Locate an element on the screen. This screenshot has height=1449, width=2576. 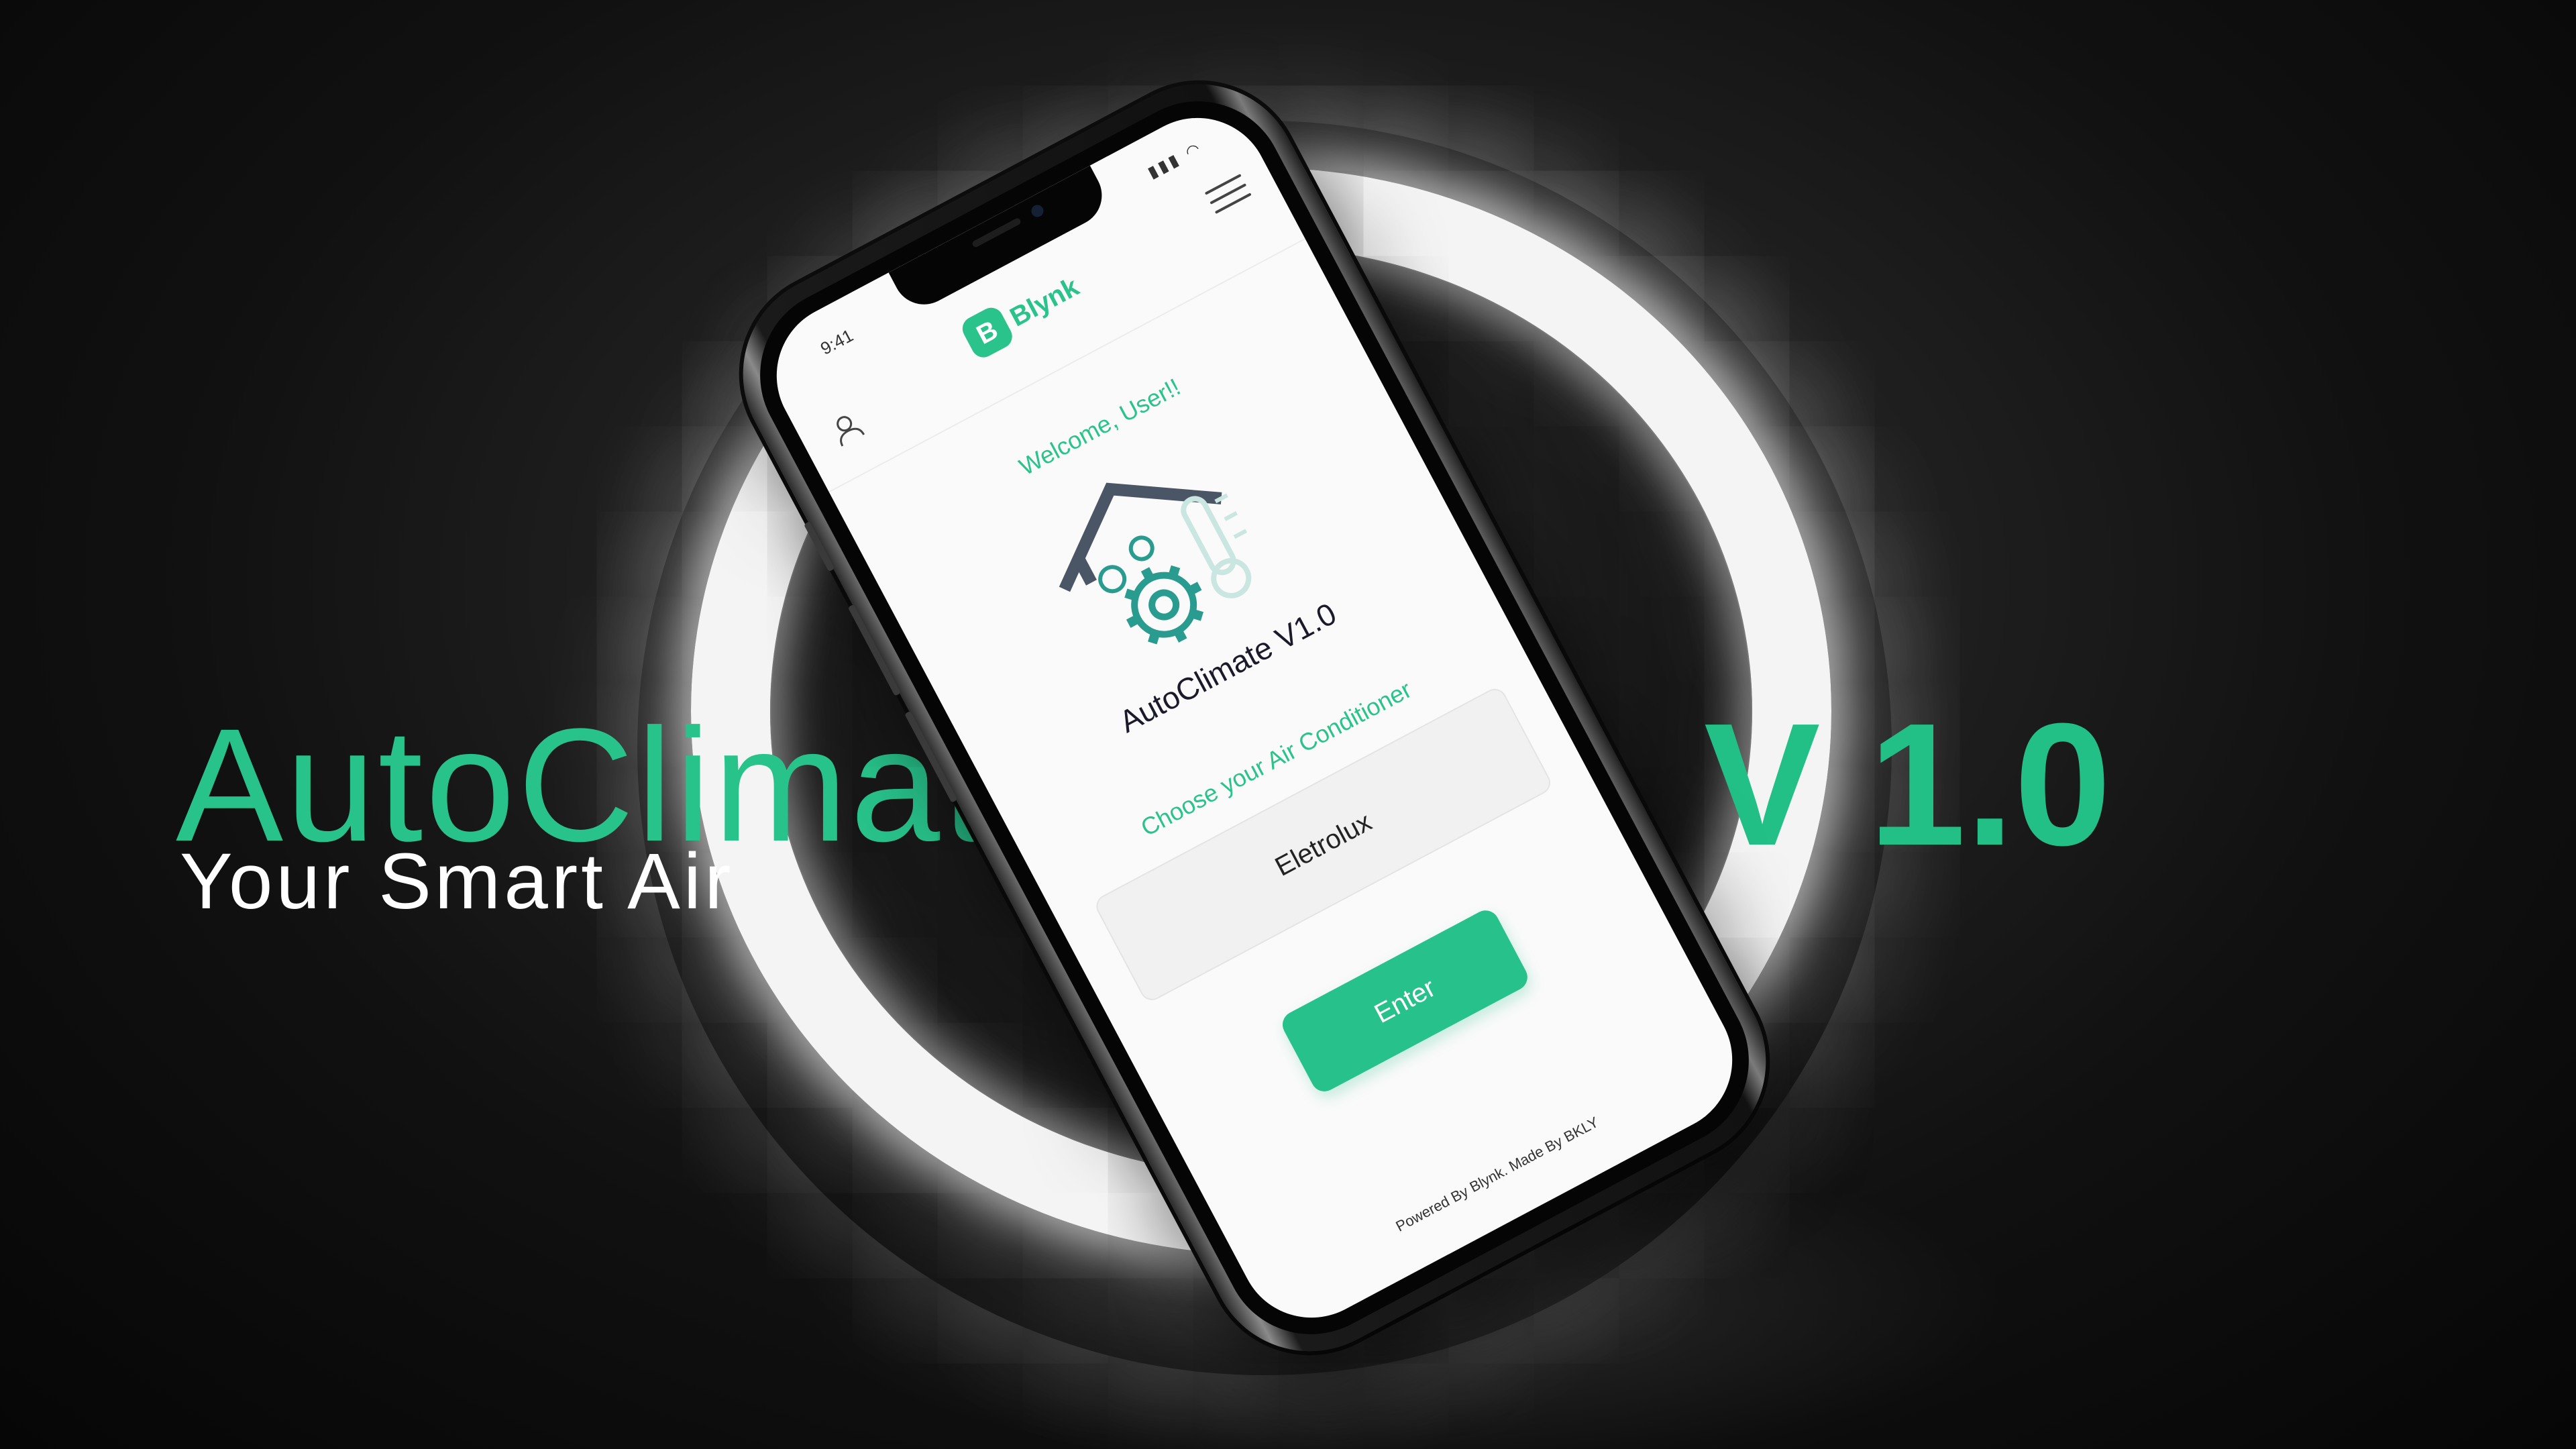
enter-button: Enter is located at coordinates (1404, 1001).